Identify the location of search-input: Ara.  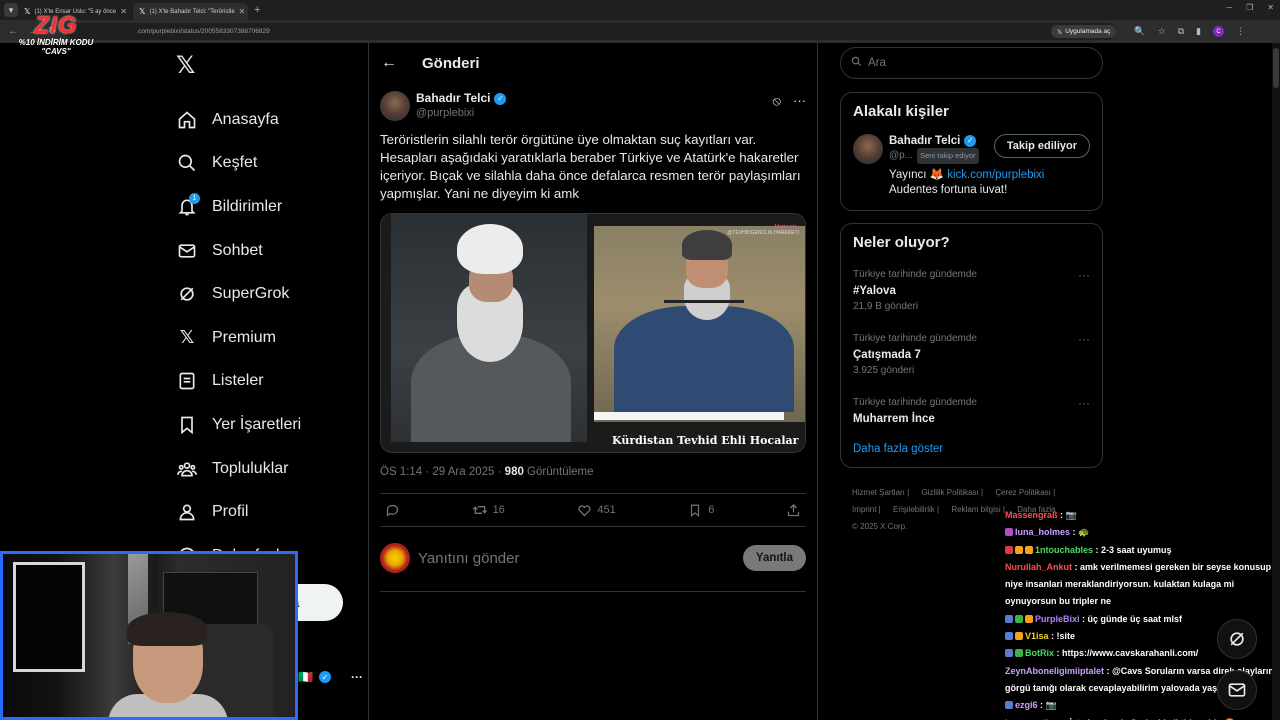
(971, 63).